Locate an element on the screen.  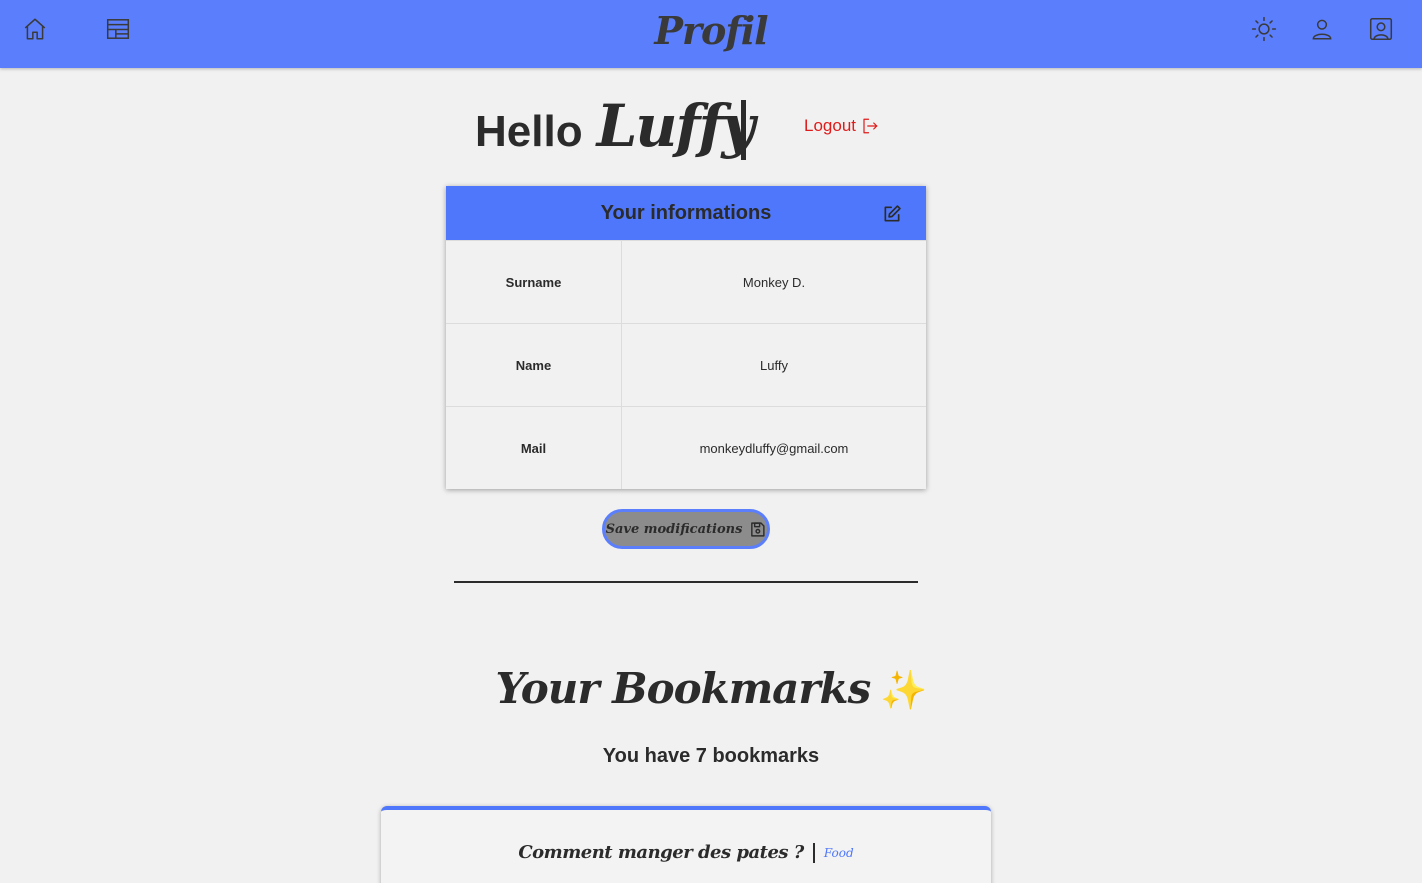
greeting-hello: Hello is located at coordinates (529, 131).